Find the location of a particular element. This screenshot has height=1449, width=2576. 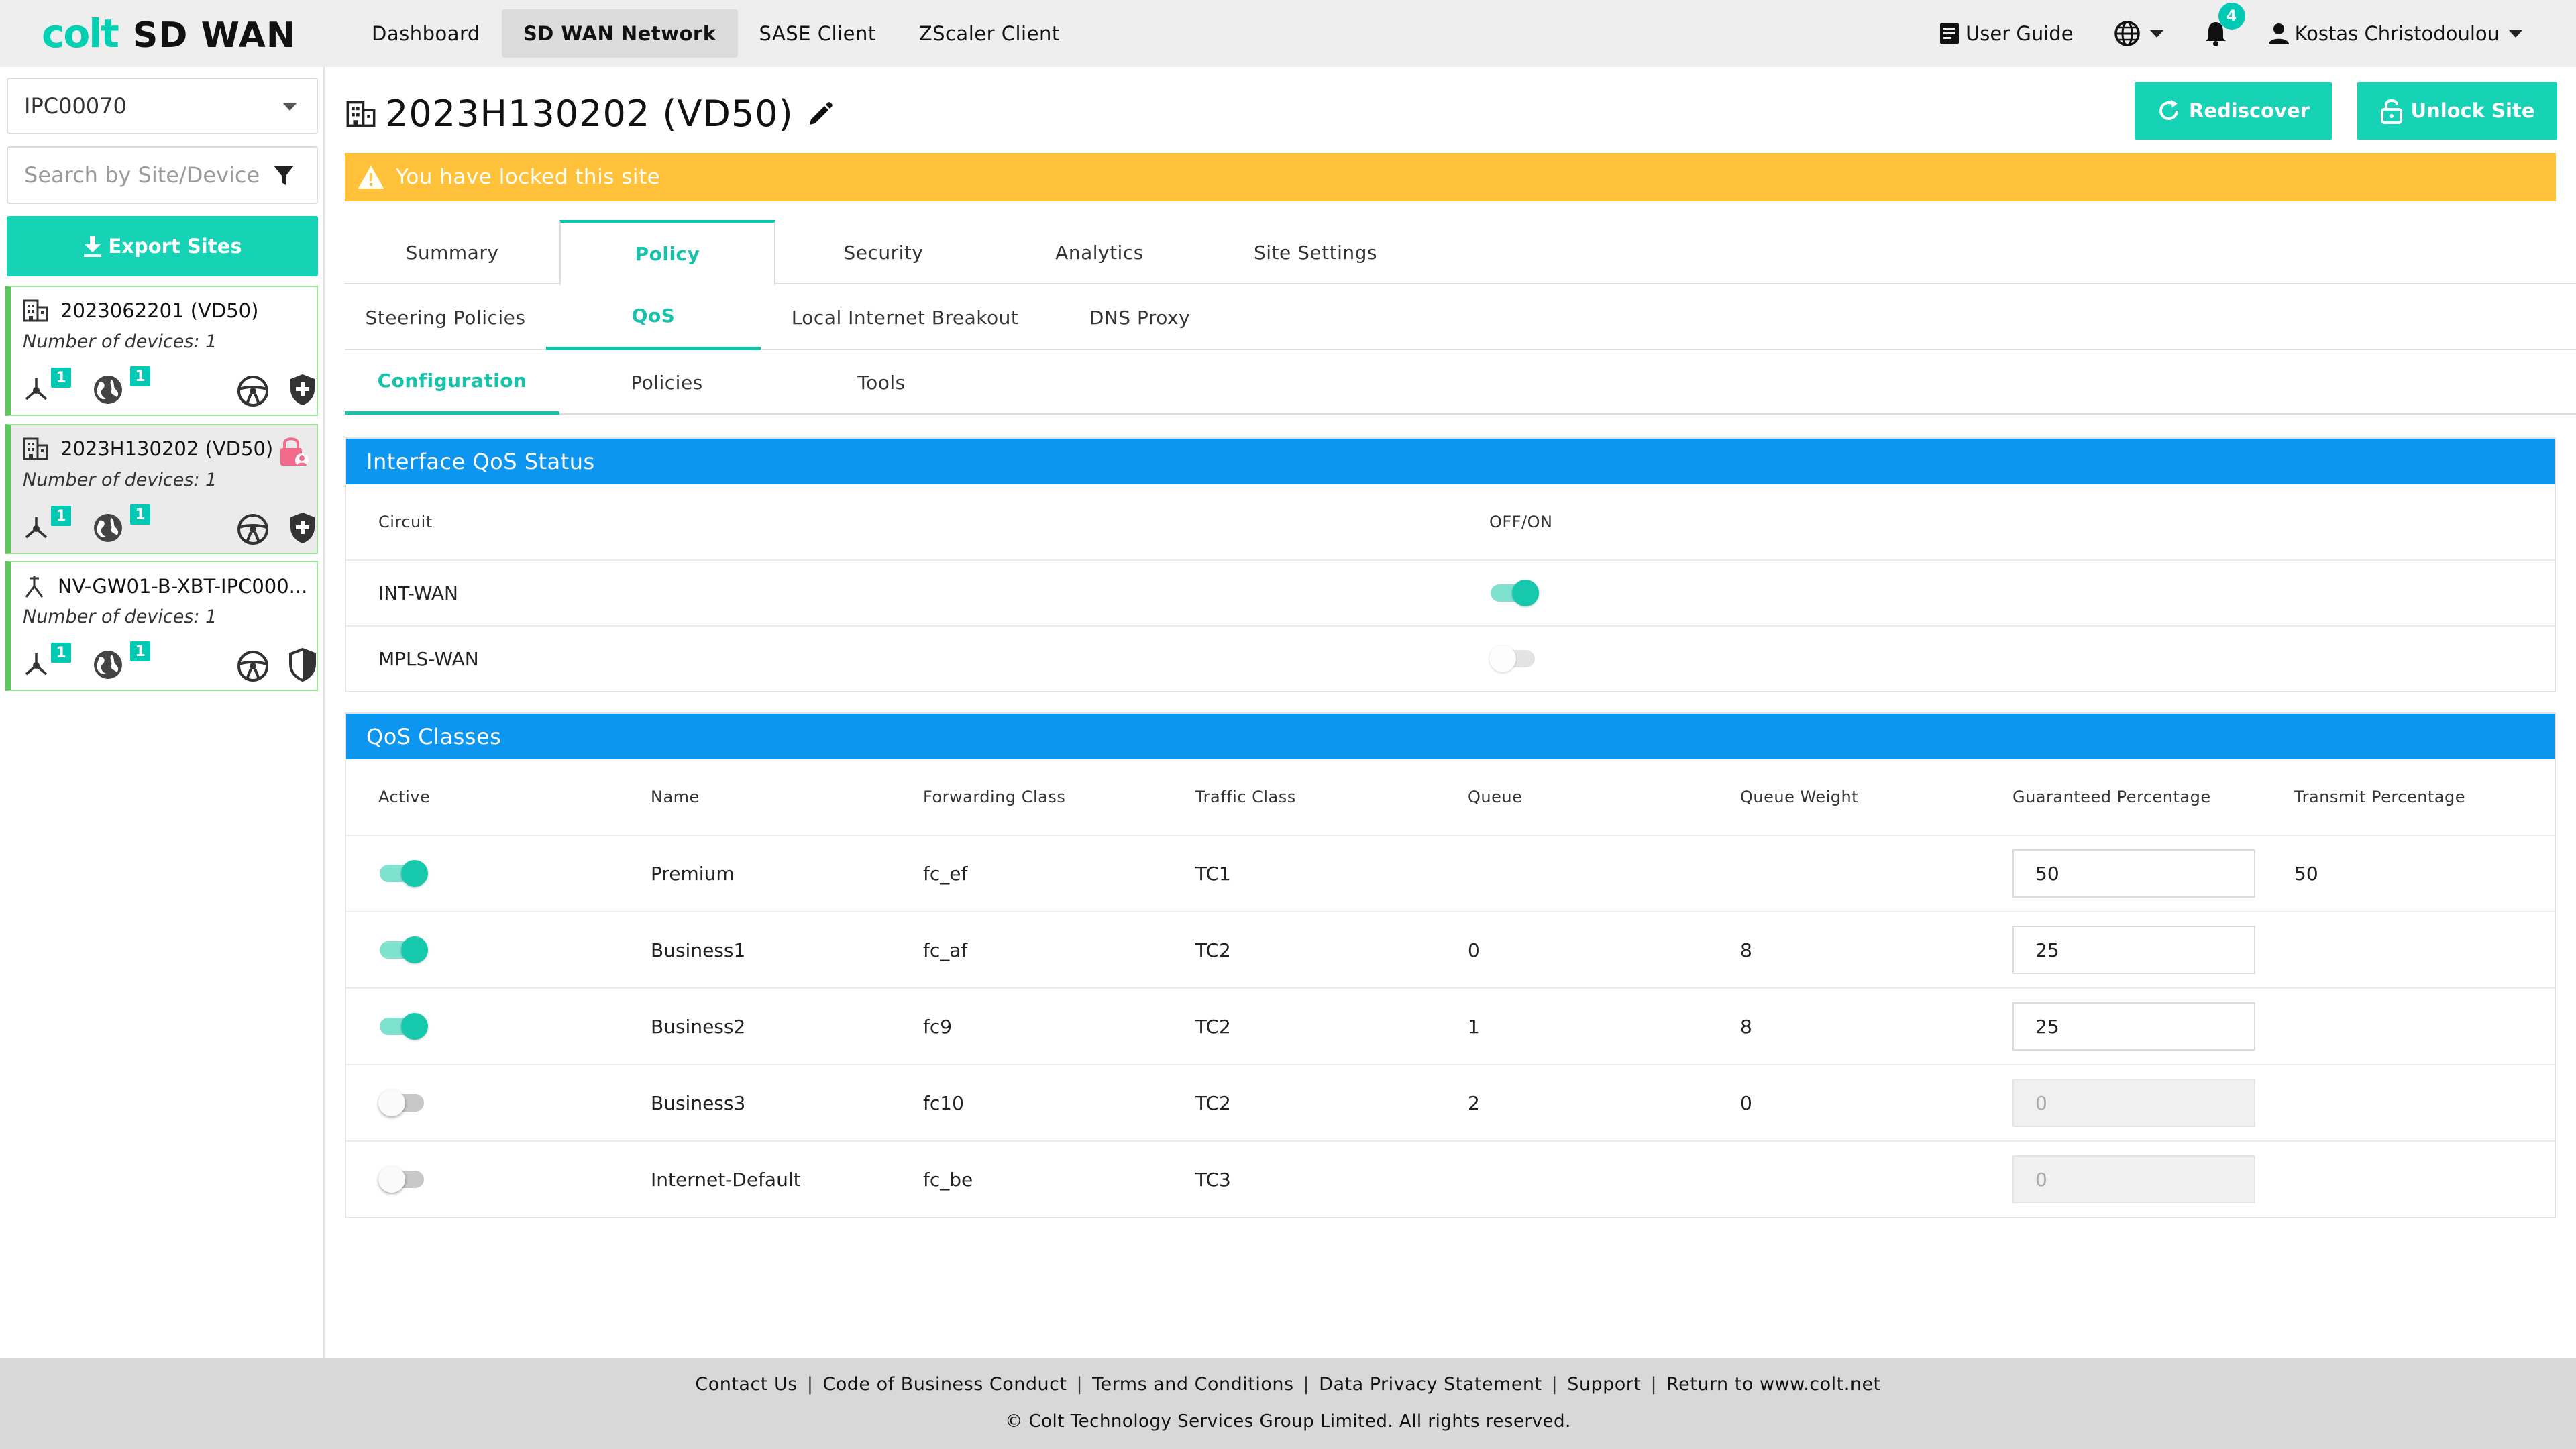

rediscover-button: Rediscover is located at coordinates (2233, 111).